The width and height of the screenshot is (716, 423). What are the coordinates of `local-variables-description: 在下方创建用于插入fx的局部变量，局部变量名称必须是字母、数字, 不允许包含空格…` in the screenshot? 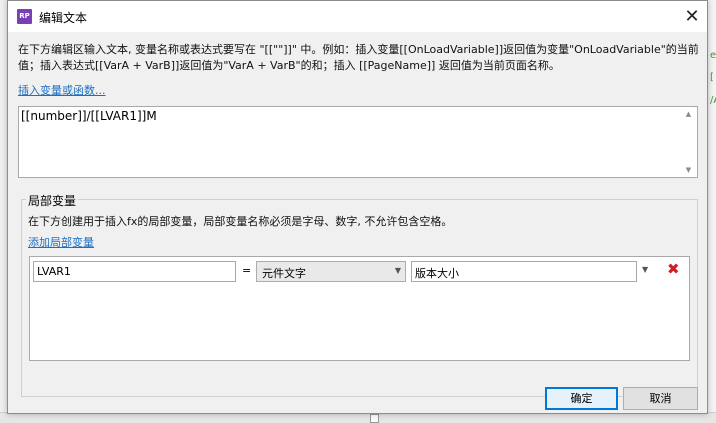 It's located at (240, 221).